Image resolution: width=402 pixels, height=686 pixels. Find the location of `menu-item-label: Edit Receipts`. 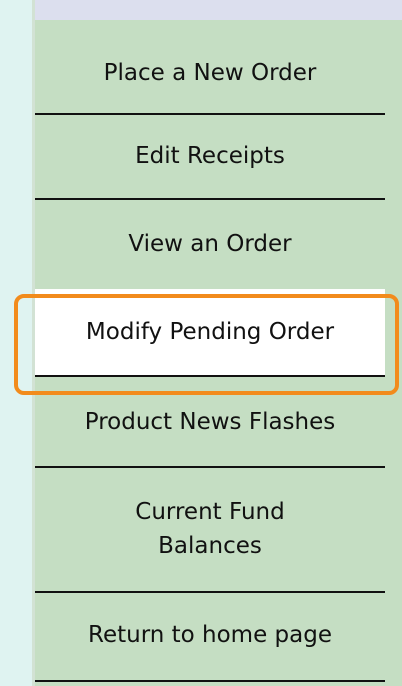

menu-item-label: Edit Receipts is located at coordinates (210, 156).